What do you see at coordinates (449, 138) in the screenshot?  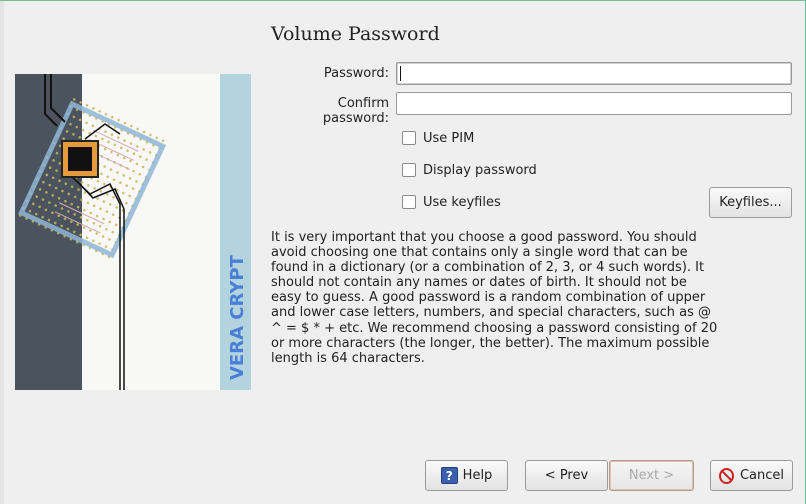 I see `use-pim-label: Use PIM` at bounding box center [449, 138].